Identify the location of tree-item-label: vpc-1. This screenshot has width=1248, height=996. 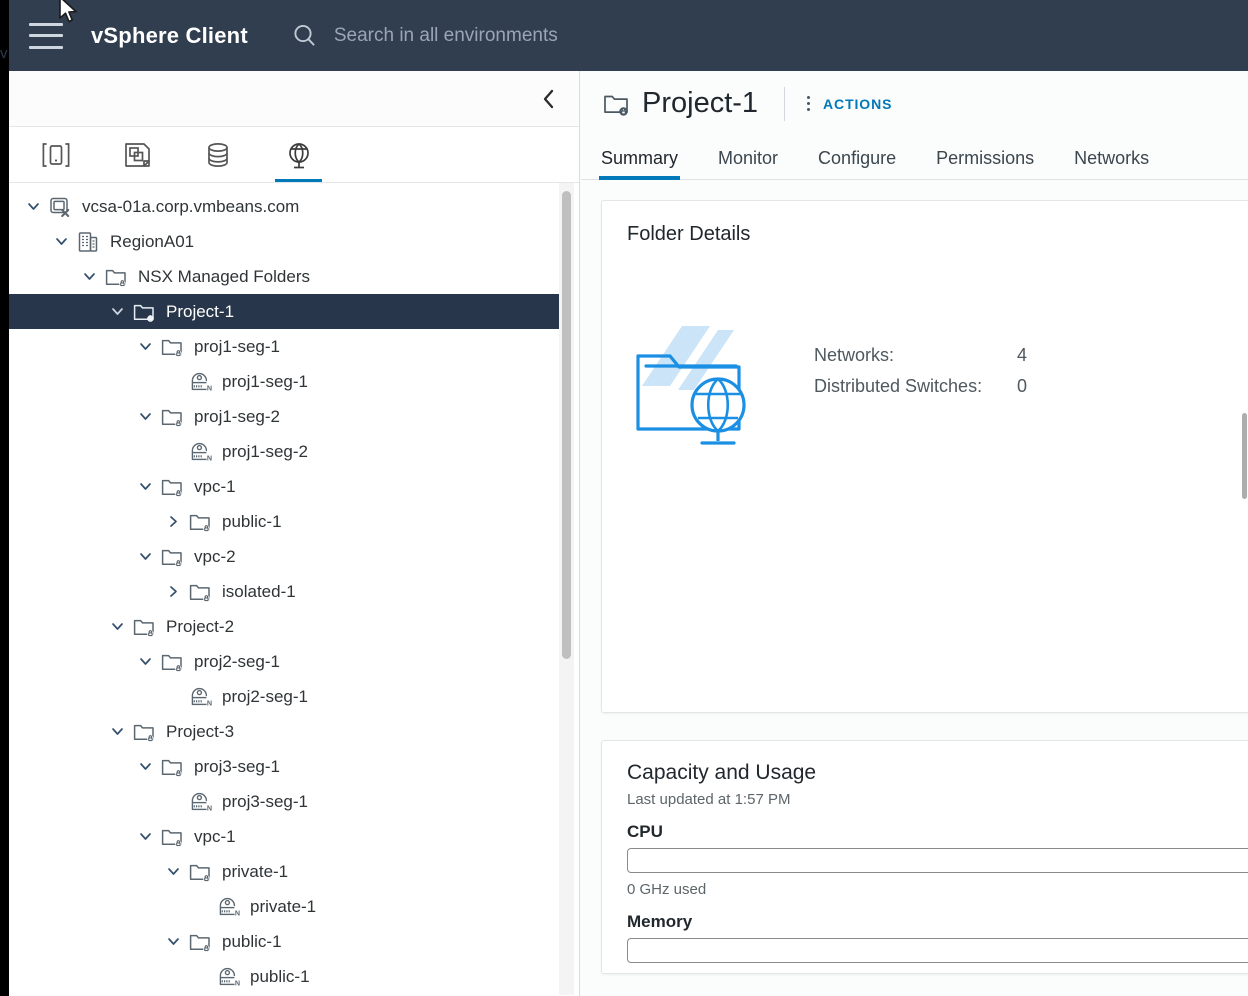
(215, 486).